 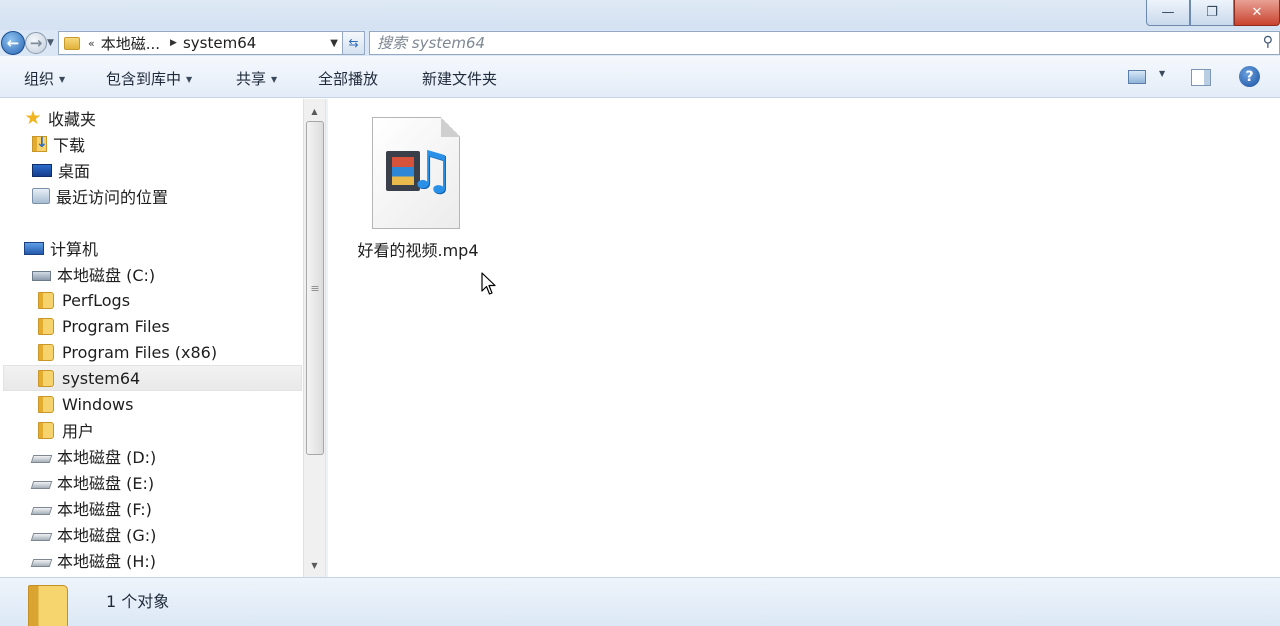 I want to click on search-input, so click(x=807, y=43).